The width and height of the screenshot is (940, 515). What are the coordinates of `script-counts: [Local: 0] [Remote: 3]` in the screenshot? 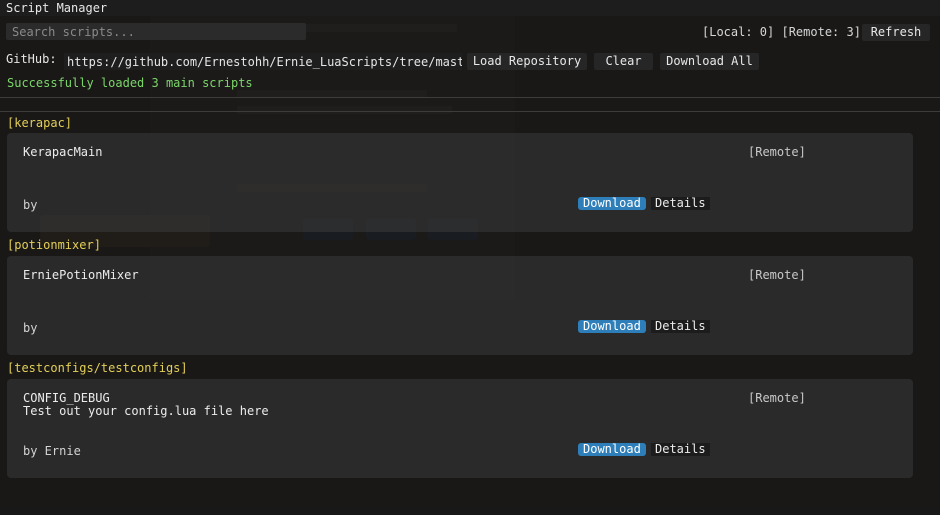 It's located at (781, 32).